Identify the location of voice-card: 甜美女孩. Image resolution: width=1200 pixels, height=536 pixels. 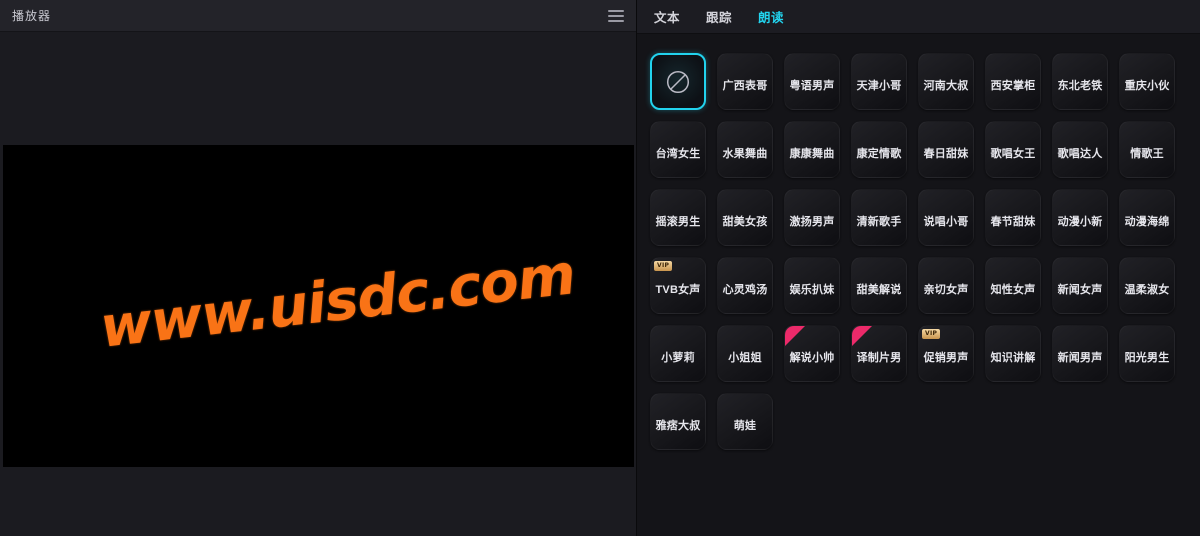
(745, 217).